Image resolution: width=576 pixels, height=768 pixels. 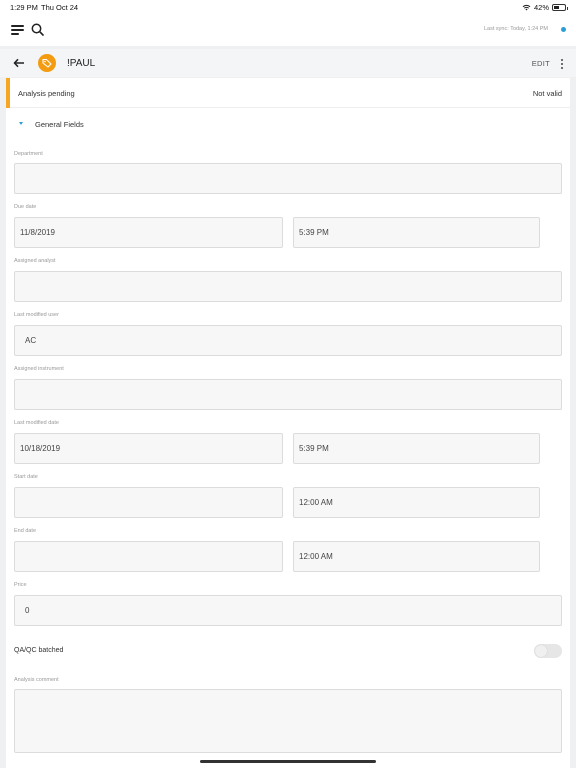 What do you see at coordinates (59, 124) in the screenshot?
I see `section-label: General Fields` at bounding box center [59, 124].